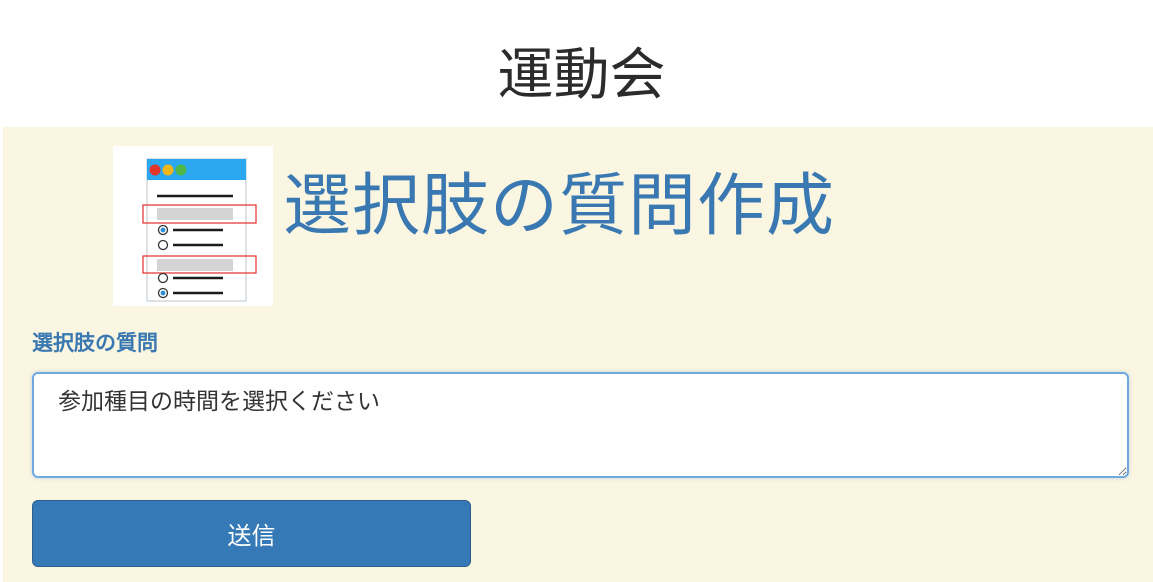 This screenshot has width=1153, height=582. Describe the element at coordinates (581, 75) in the screenshot. I see `app-title: 運動会` at that location.